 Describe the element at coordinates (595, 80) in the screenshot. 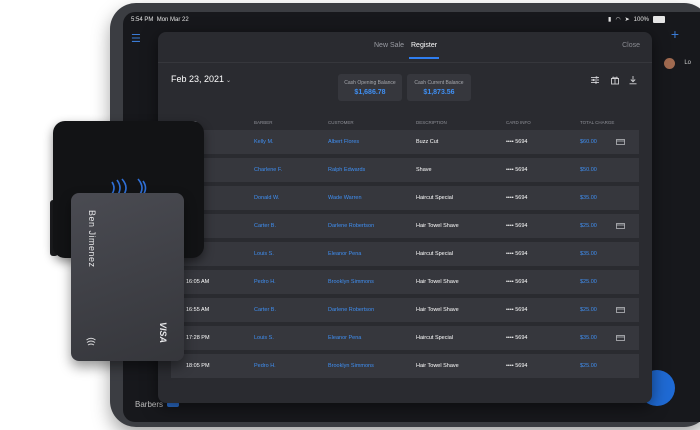

I see `sliders-icon` at that location.